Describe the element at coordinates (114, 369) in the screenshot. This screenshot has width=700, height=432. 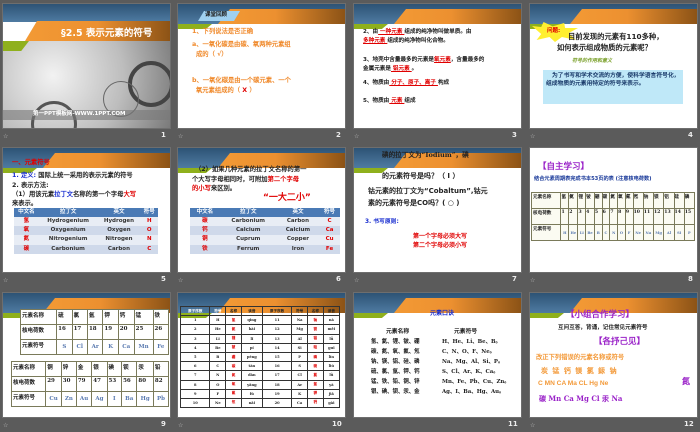
I see `table-cell: 碘` at that location.